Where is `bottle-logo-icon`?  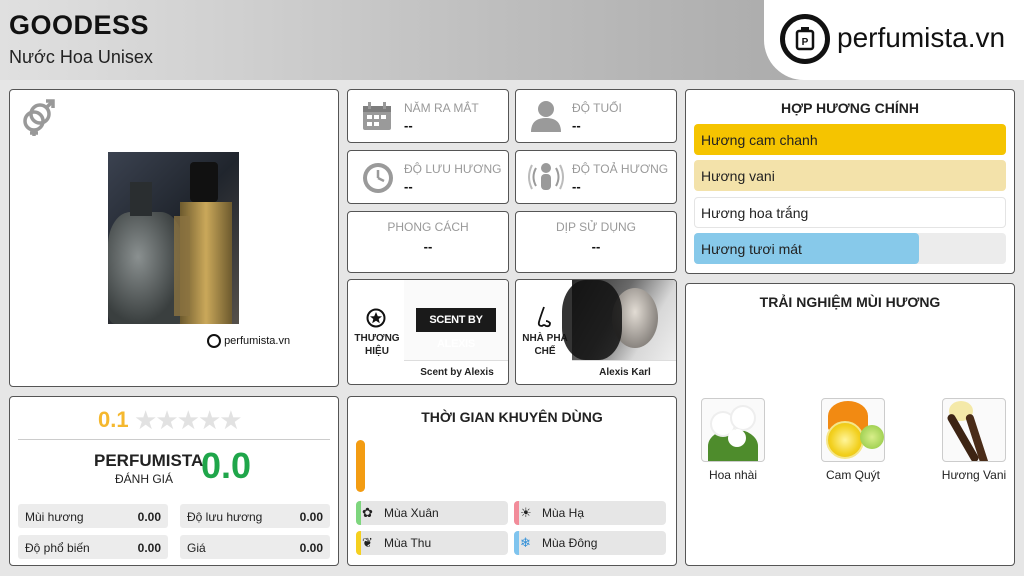 bottle-logo-icon is located at coordinates (214, 341).